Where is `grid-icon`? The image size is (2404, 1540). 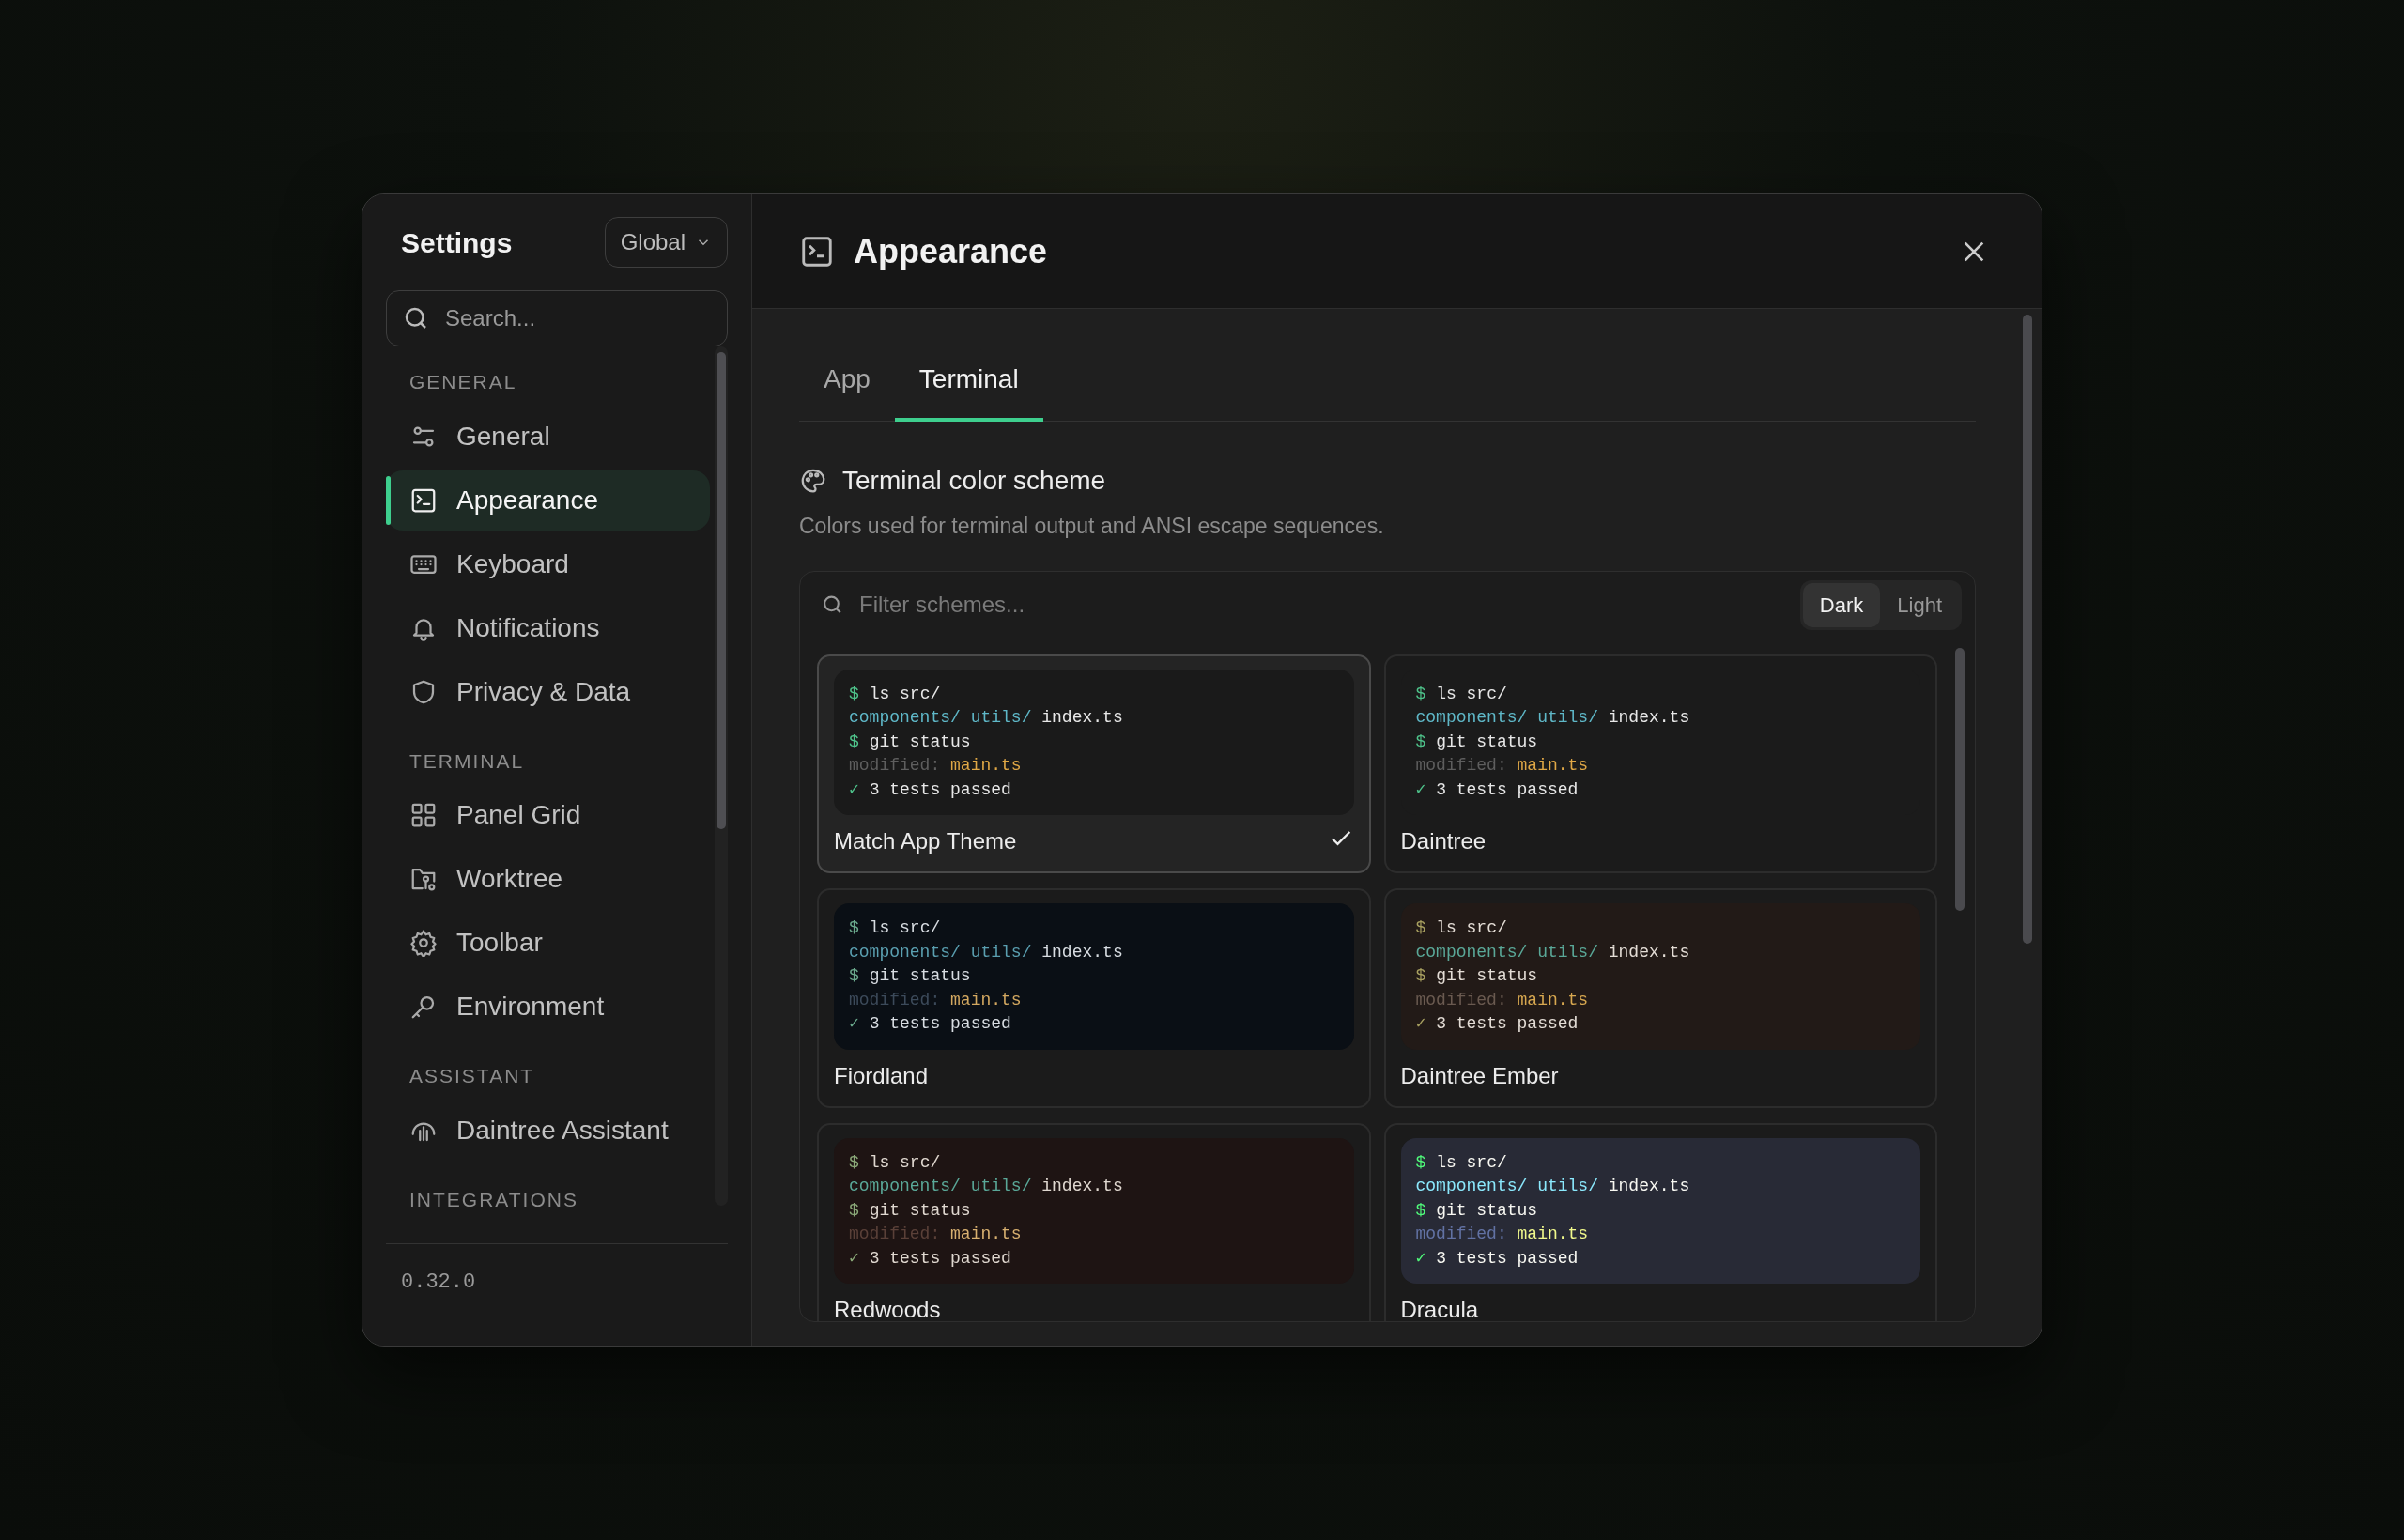 grid-icon is located at coordinates (423, 815).